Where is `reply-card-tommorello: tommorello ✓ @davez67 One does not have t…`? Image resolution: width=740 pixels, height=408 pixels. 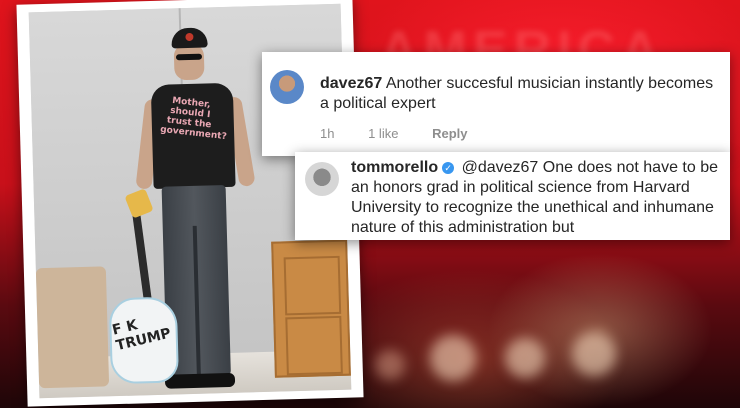 reply-card-tommorello: tommorello ✓ @davez67 One does not have t… is located at coordinates (512, 196).